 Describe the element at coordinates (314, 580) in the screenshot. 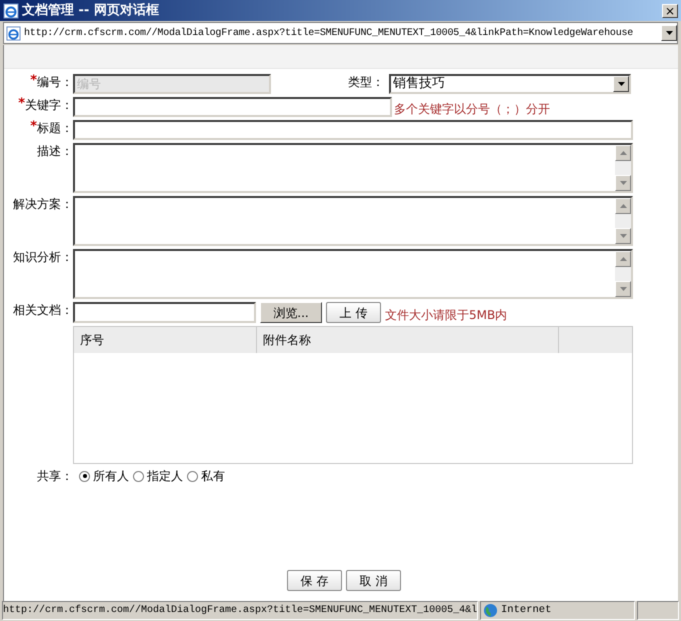

I see `save-button: 保 存` at that location.